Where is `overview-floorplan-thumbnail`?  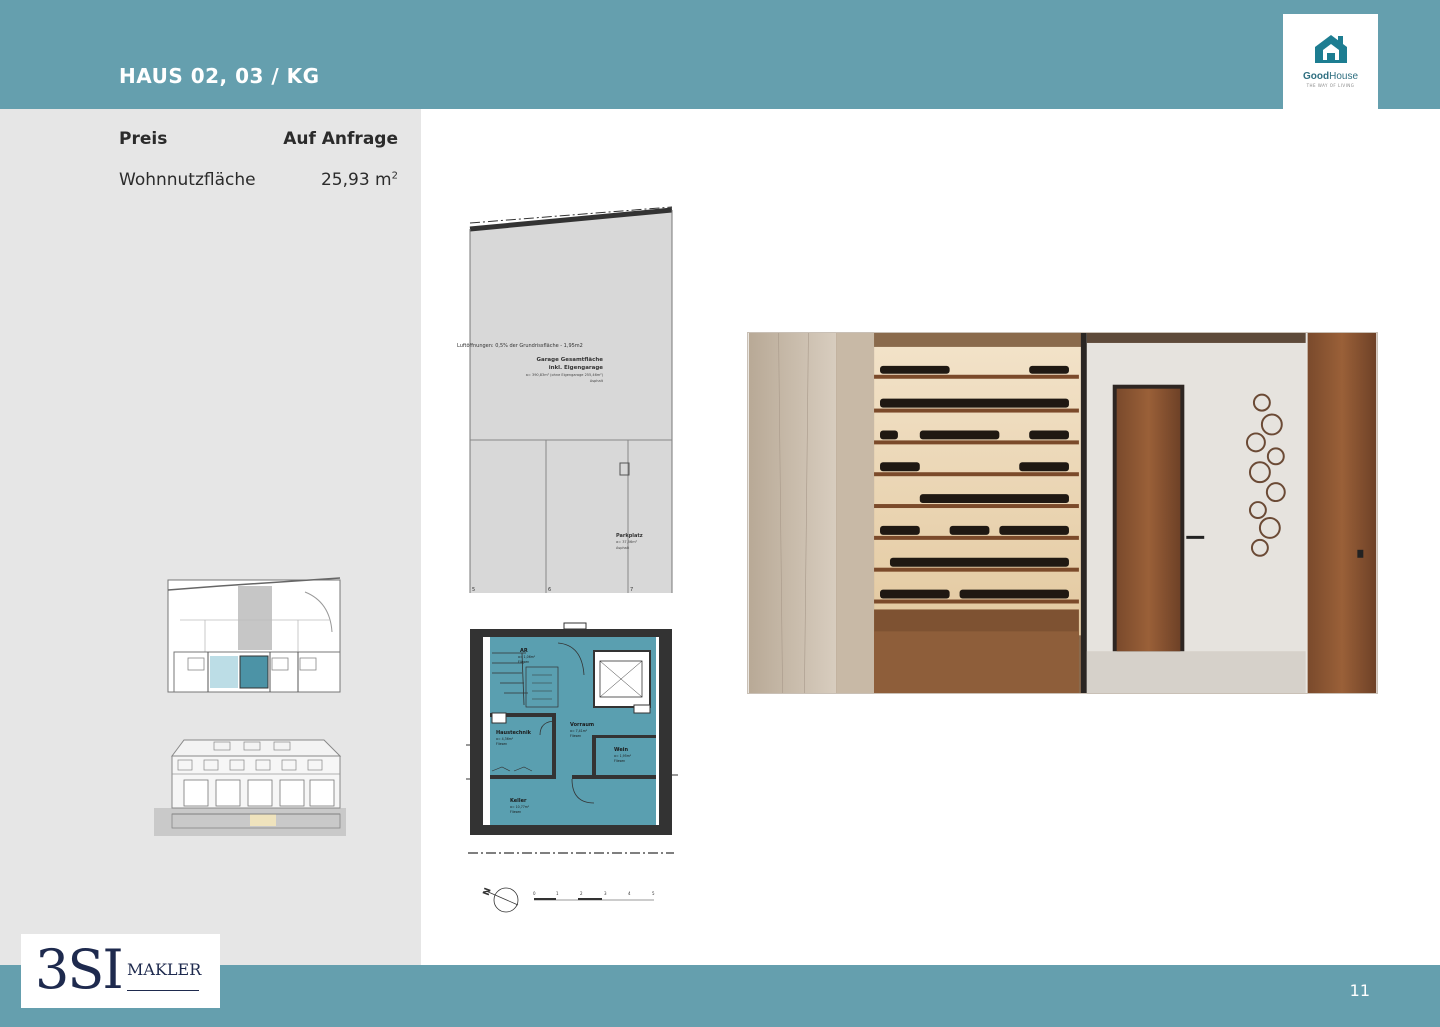 overview-floorplan-thumbnail is located at coordinates (254, 635).